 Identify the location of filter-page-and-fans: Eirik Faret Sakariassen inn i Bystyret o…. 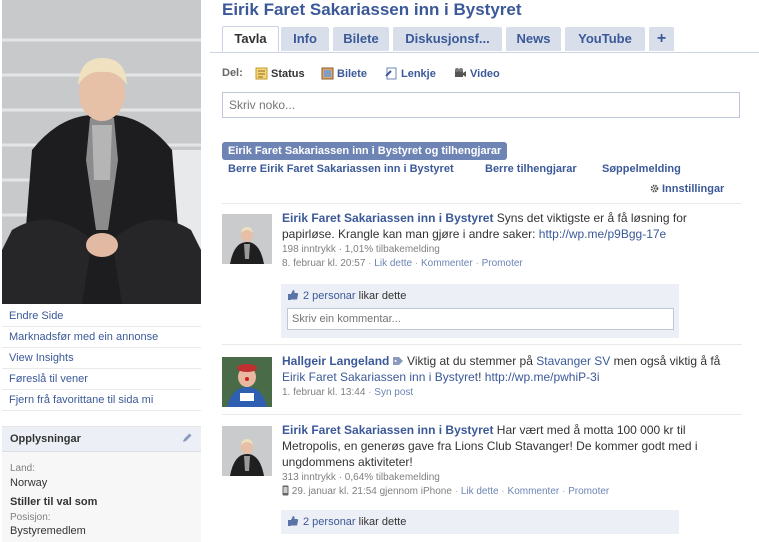
(365, 151).